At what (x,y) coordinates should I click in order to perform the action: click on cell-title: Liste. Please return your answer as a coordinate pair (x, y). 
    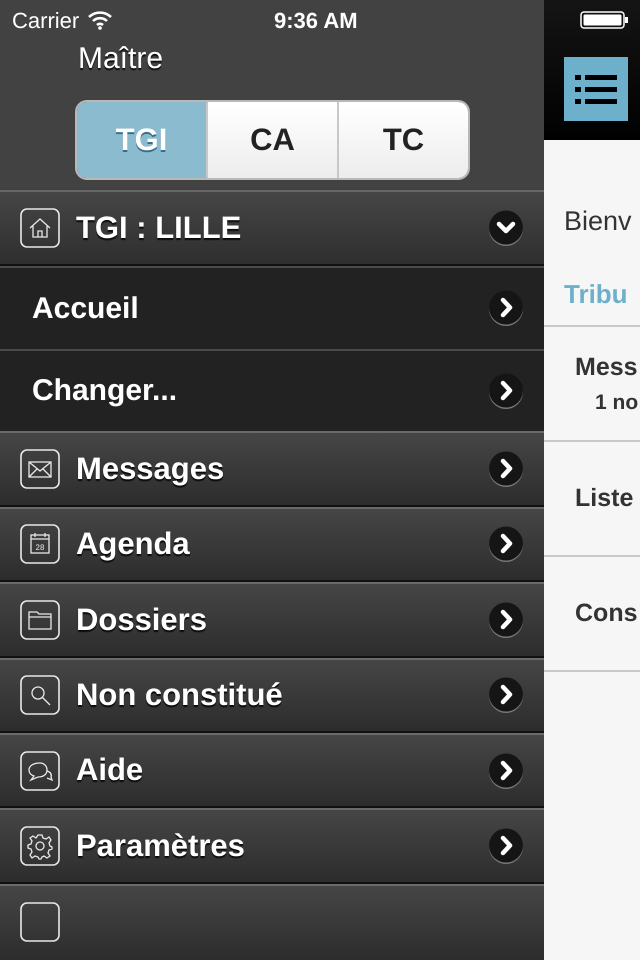
    Looking at the image, I should click on (604, 498).